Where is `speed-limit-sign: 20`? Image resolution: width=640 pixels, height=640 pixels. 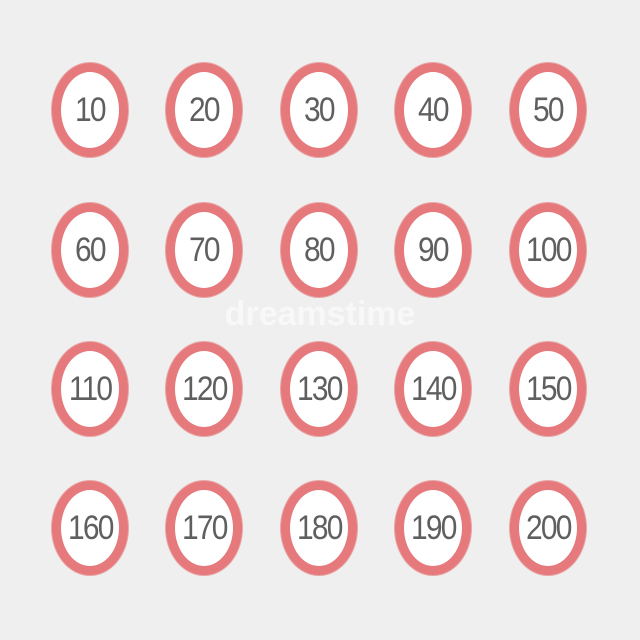
speed-limit-sign: 20 is located at coordinates (204, 110).